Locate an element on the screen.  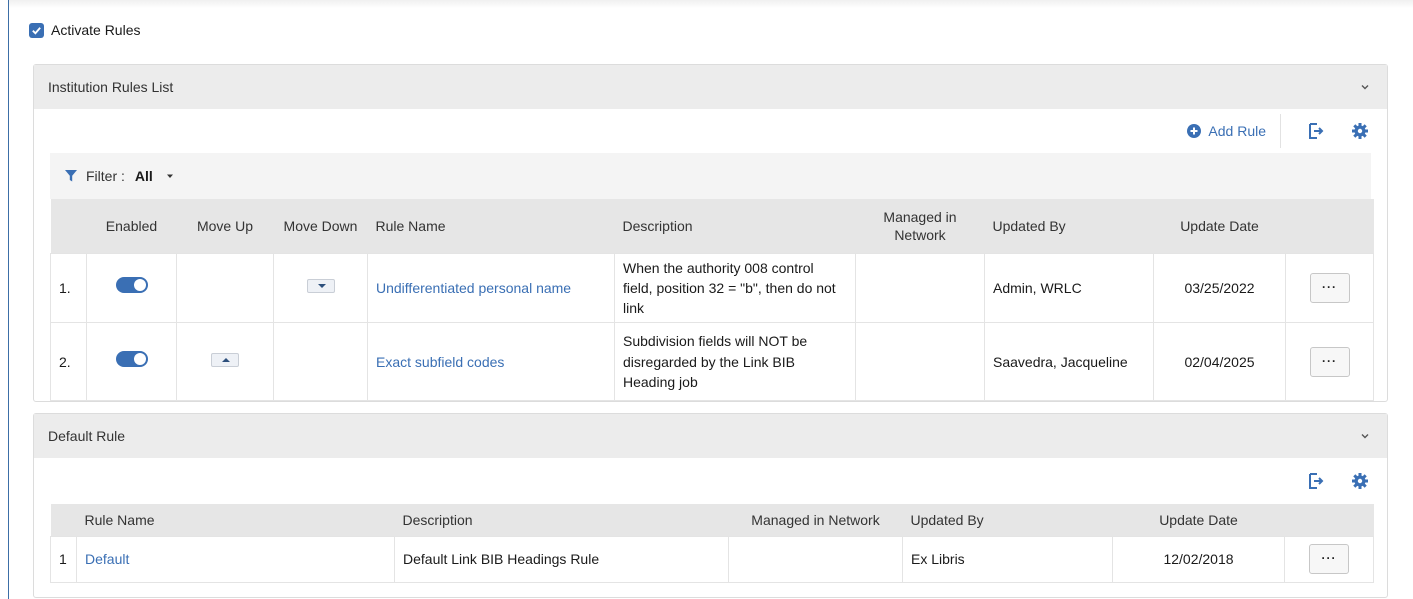
activate-rules-checkbox: Activate Rules is located at coordinates (84, 30).